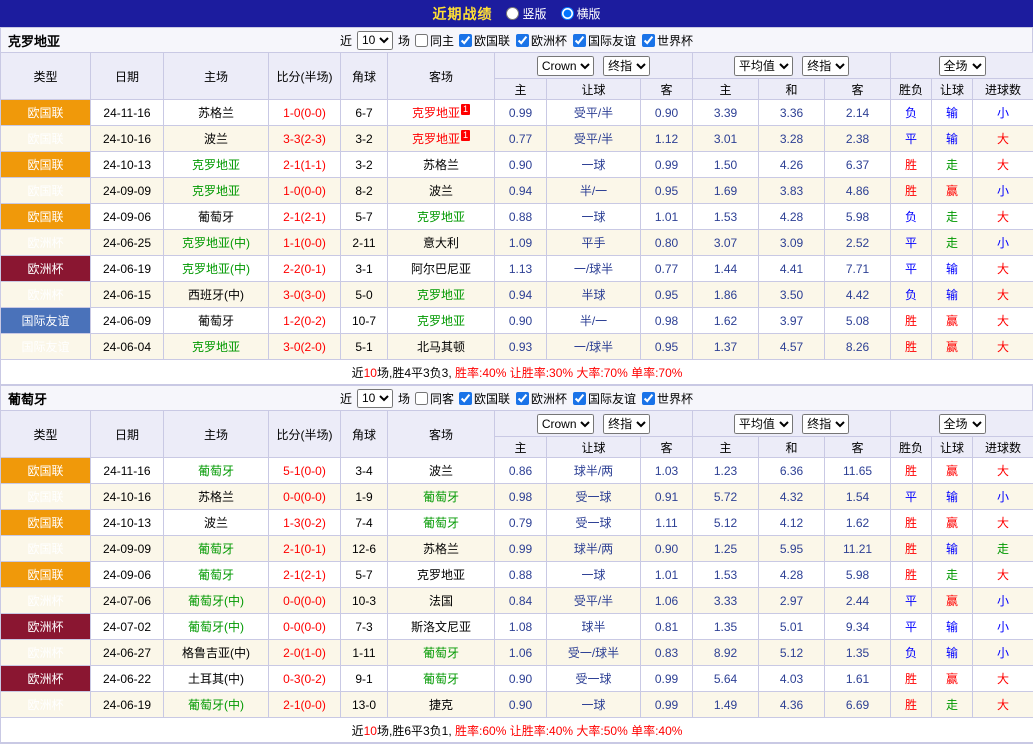 This screenshot has height=744, width=1033. What do you see at coordinates (581, 13) in the screenshot?
I see `layout-option-horizontal: 横版` at bounding box center [581, 13].